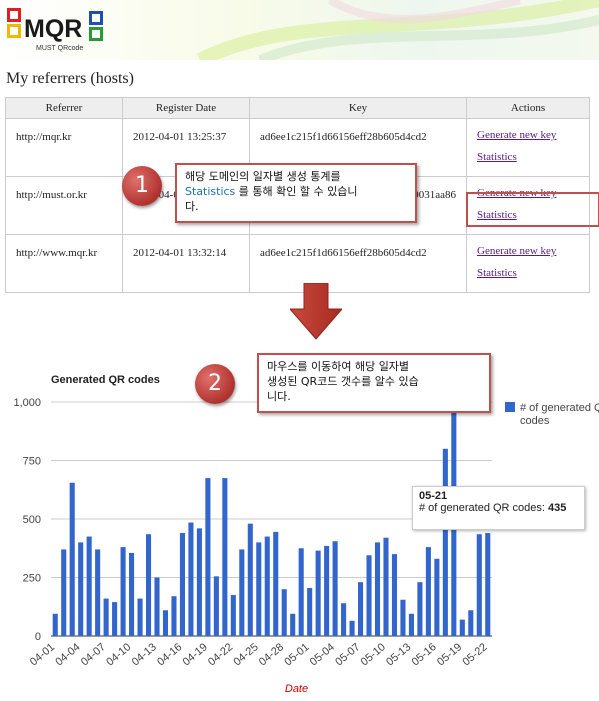  What do you see at coordinates (296, 689) in the screenshot?
I see `x-axis-title: Date` at bounding box center [296, 689].